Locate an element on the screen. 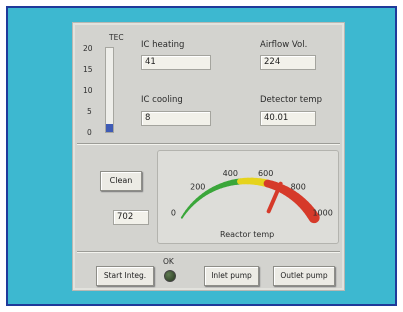 The image size is (403, 312). tec-tick-label: 10 is located at coordinates (88, 90).